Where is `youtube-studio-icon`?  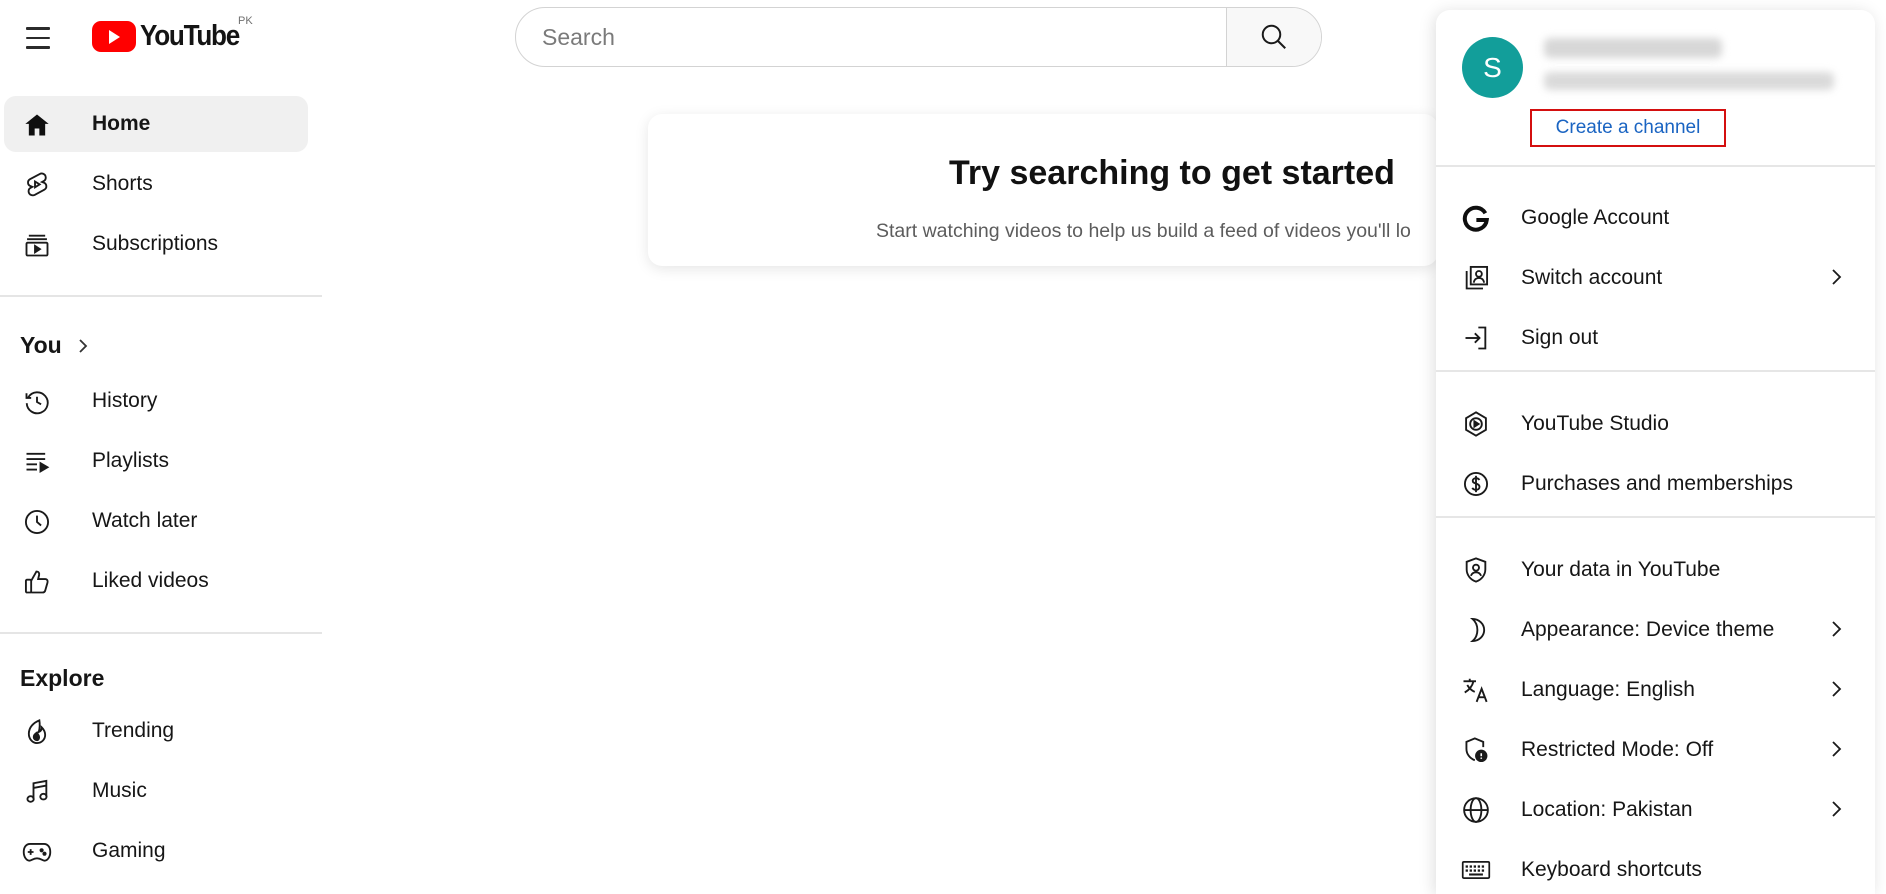 youtube-studio-icon is located at coordinates (1476, 424).